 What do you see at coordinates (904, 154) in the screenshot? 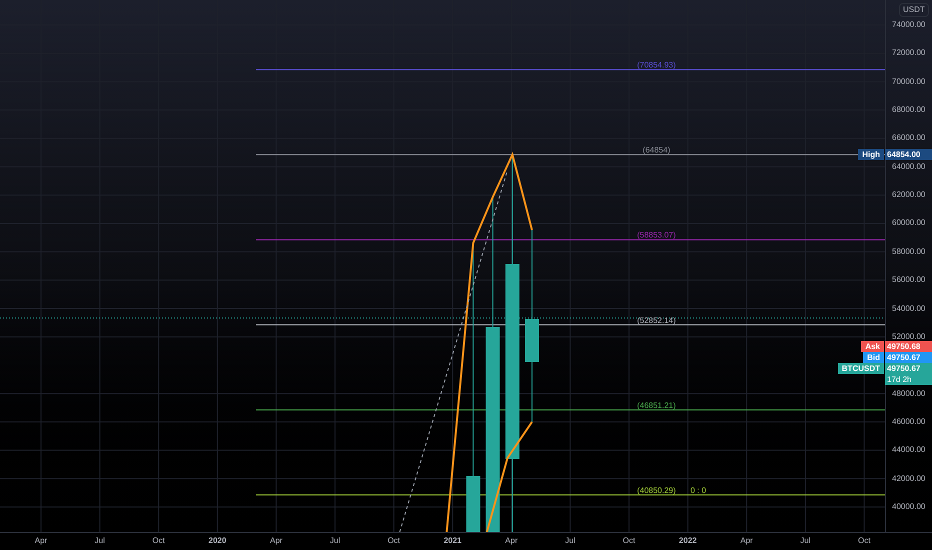
I see `price-value: 64854.00` at bounding box center [904, 154].